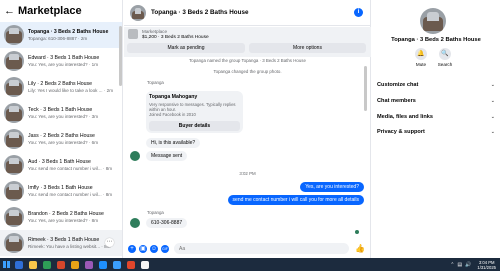  Describe the element at coordinates (468, 265) in the screenshot. I see `volume-icon: 🔊` at that location.